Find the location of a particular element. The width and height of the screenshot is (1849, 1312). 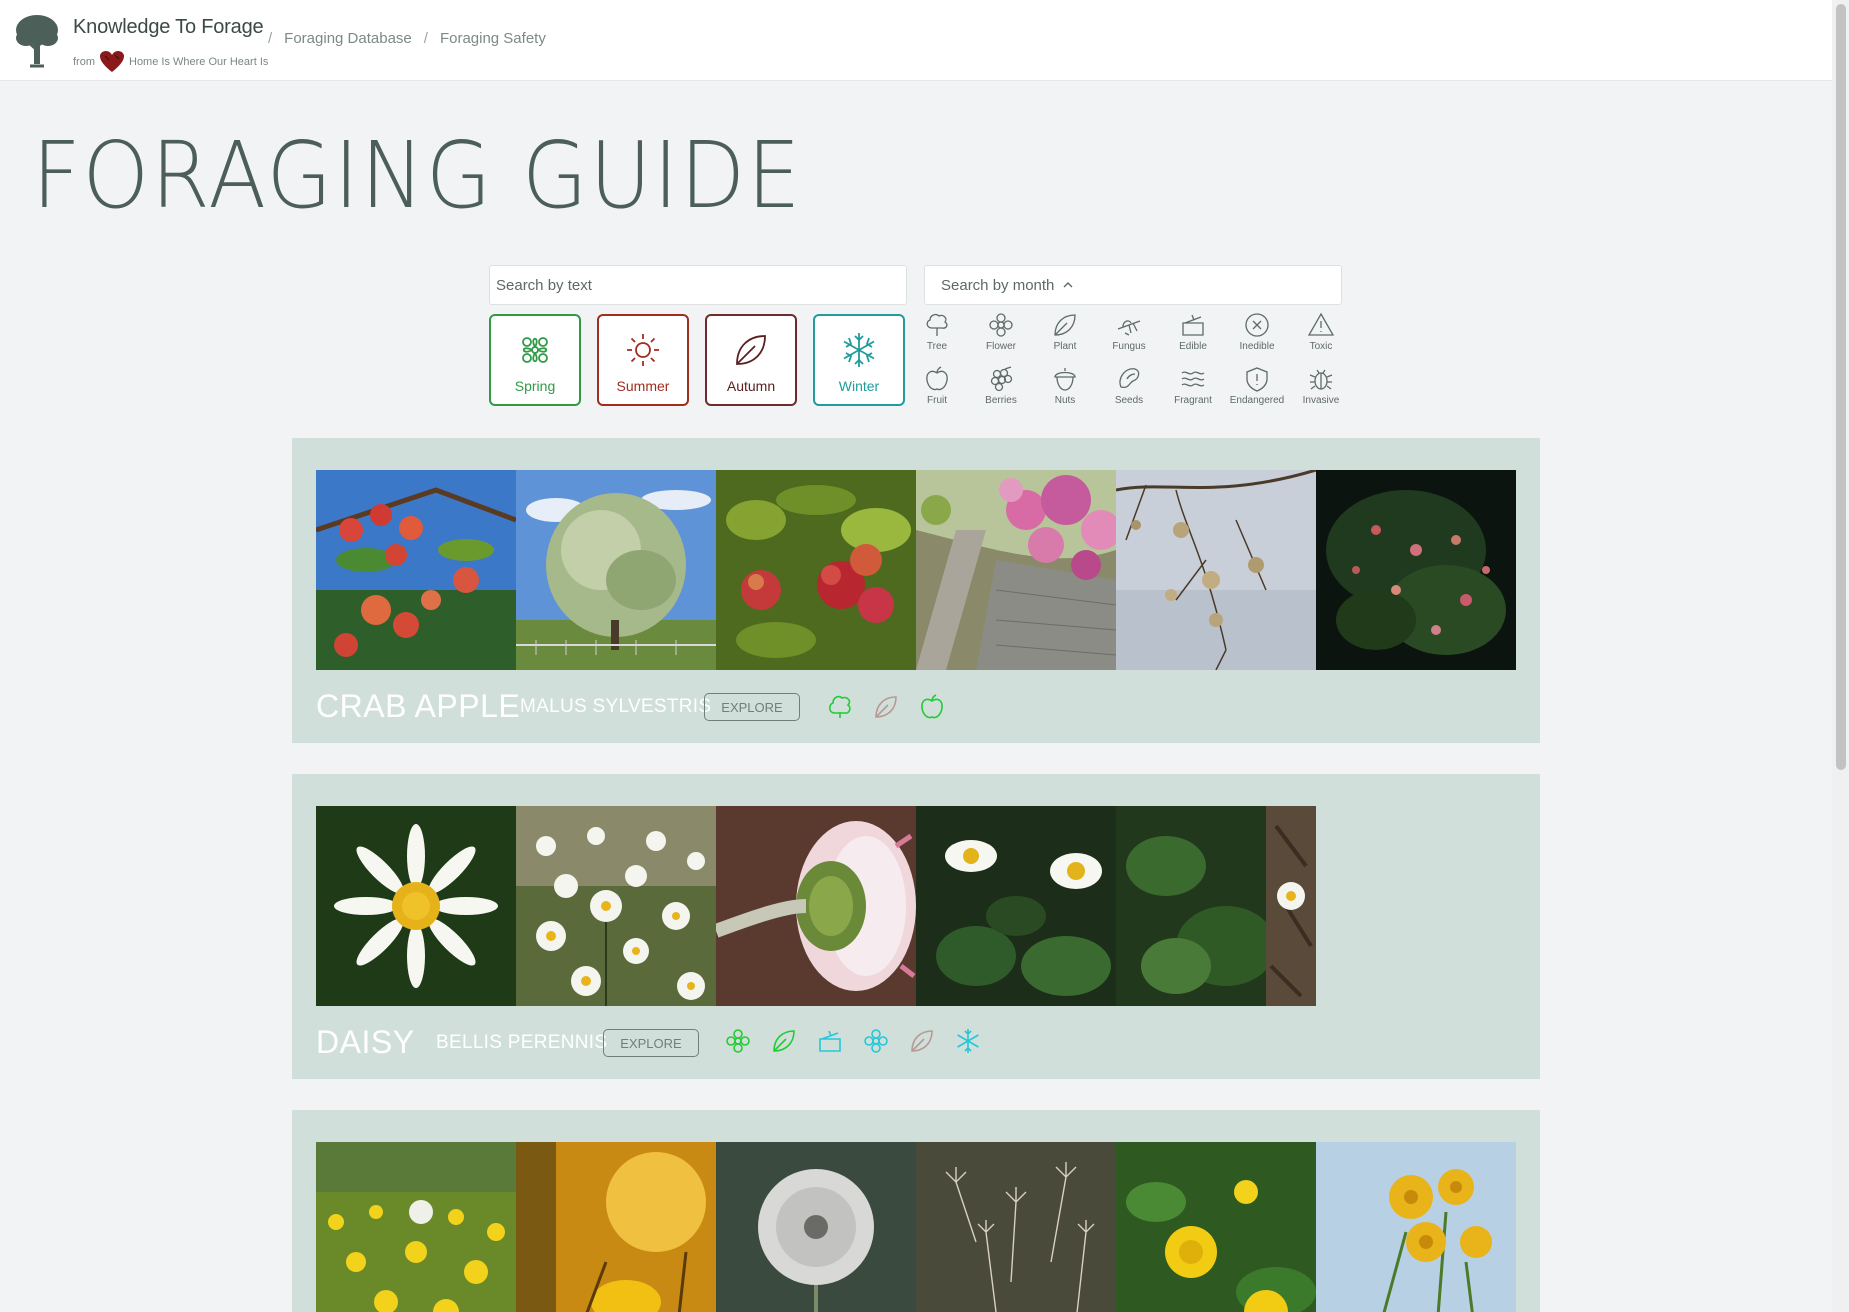

dandelion-seeds-photo is located at coordinates (1016, 1227).